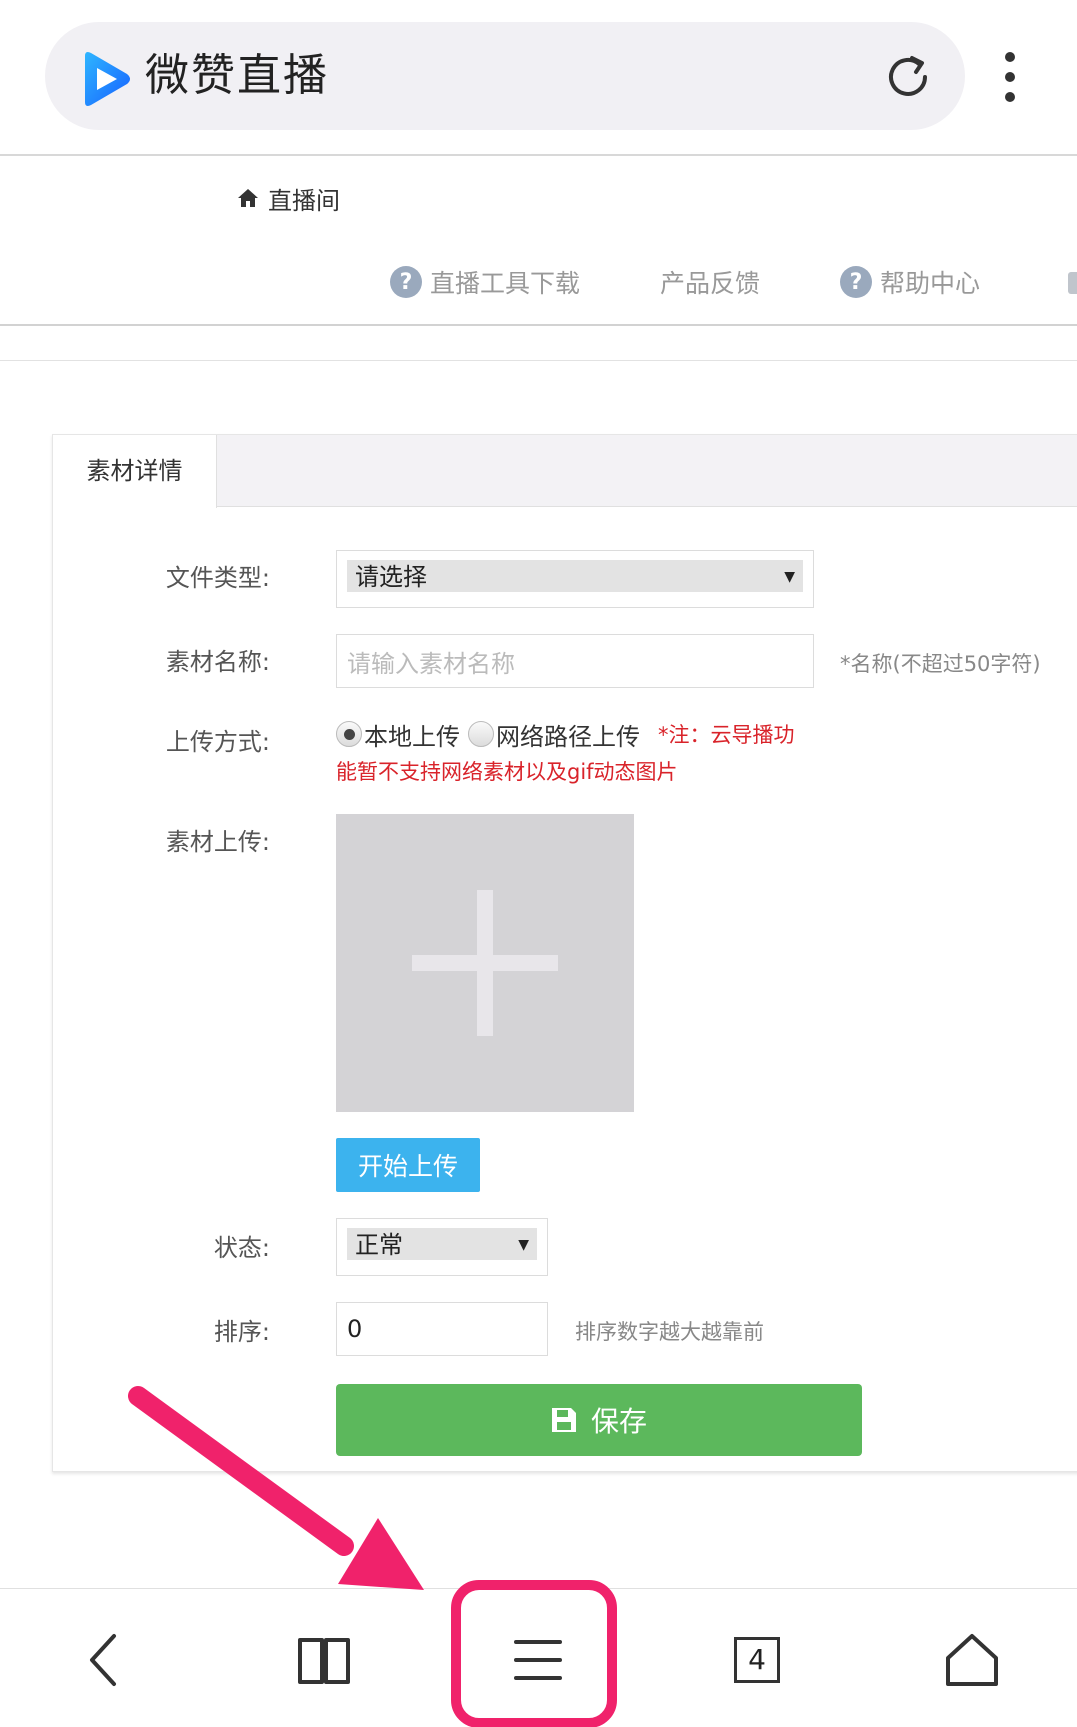  I want to click on start-upload-button: 开始上传, so click(408, 1165).